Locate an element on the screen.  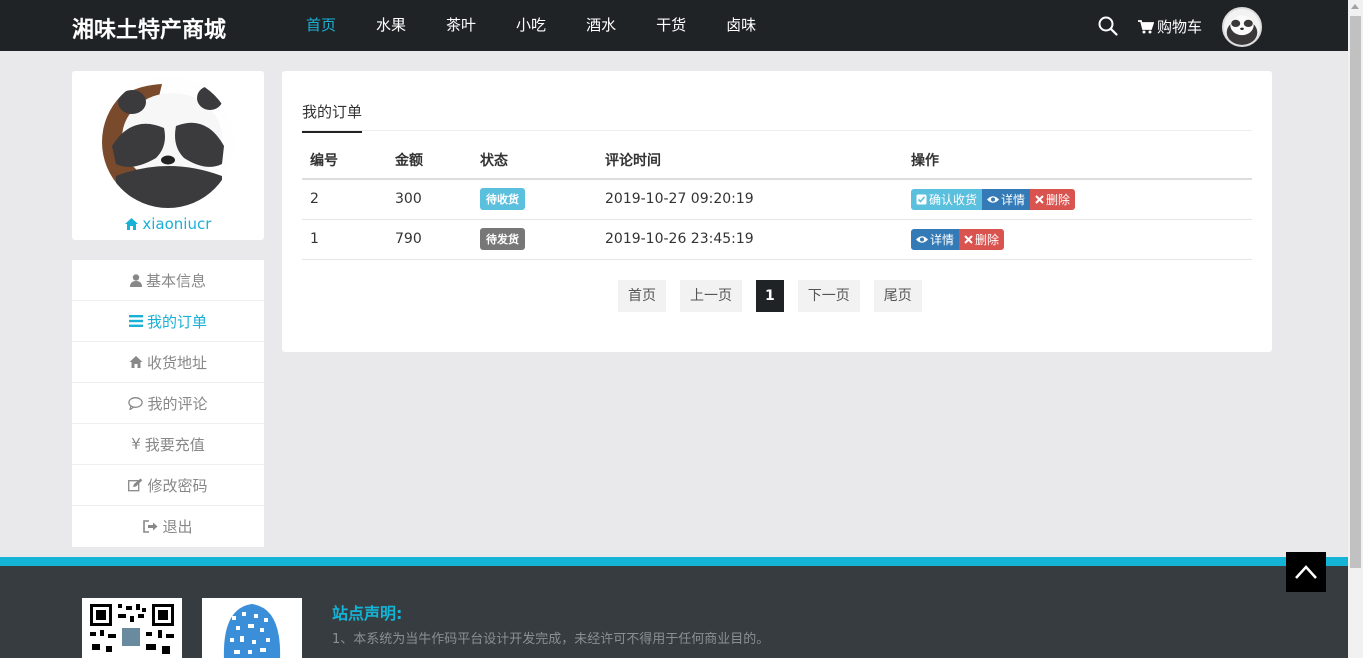
table-row: 2 300 待收货 2019-10-27 09:20:19 确认收货 详情 删除 is located at coordinates (777, 199).